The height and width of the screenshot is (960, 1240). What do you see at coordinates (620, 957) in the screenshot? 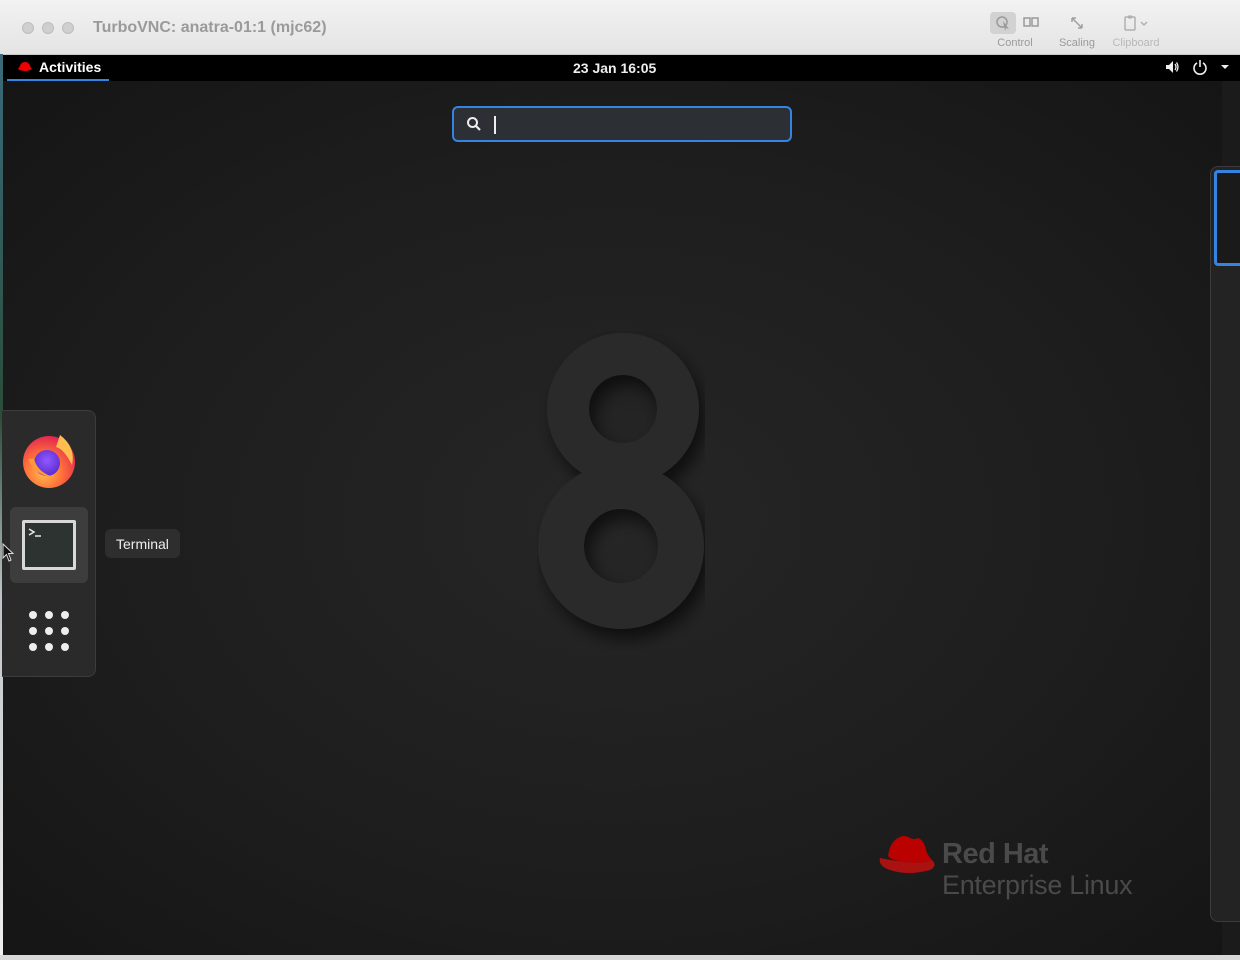
I see `host-bottom-strip` at bounding box center [620, 957].